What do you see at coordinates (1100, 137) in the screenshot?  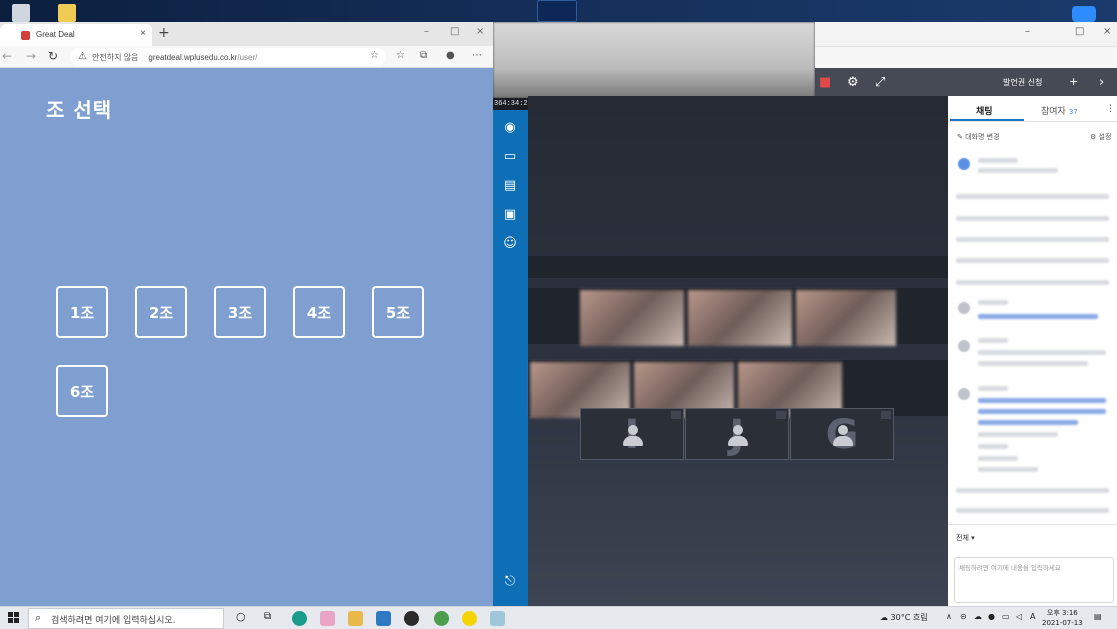 I see `chat-settings-button: ⚙ 설정` at bounding box center [1100, 137].